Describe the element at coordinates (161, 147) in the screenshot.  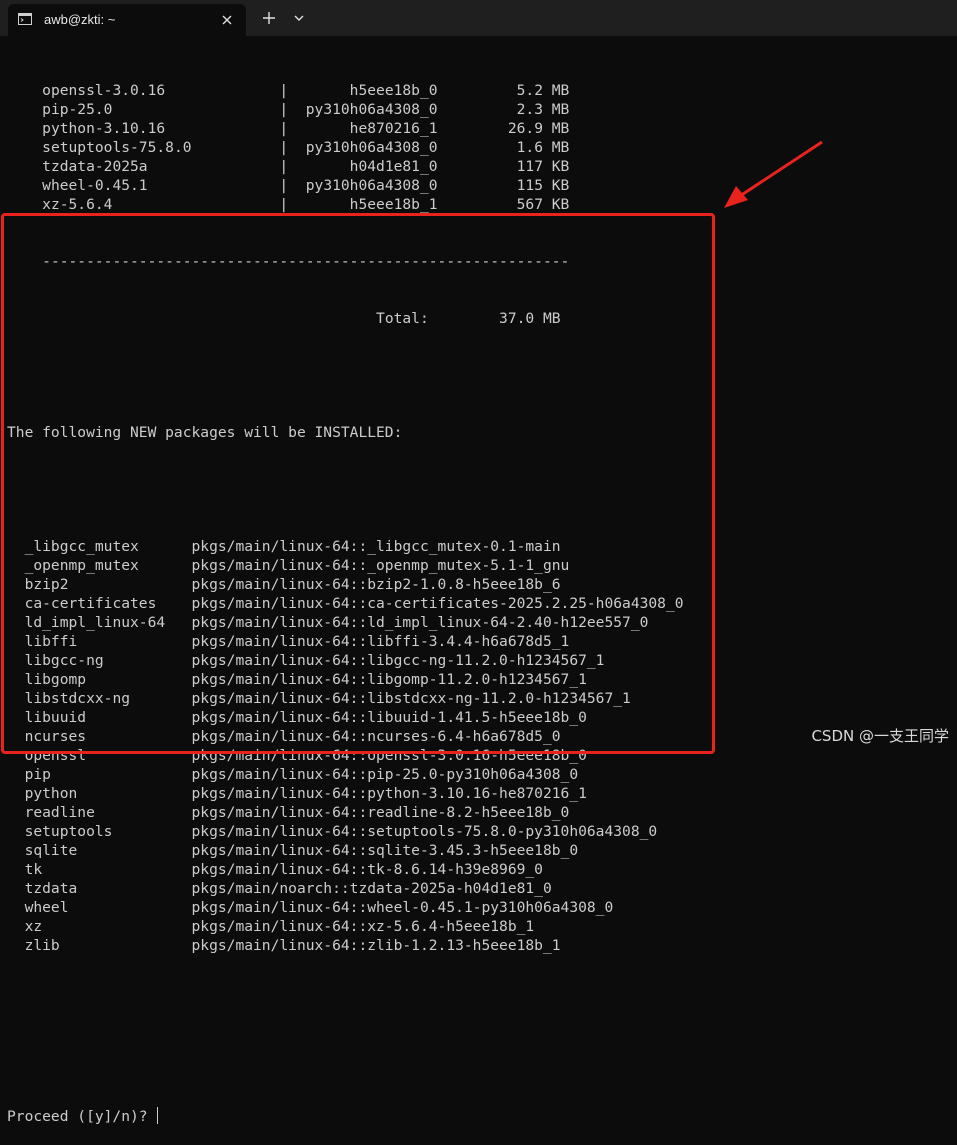
I see `download-row-name: setuptools-75.8.0` at that location.